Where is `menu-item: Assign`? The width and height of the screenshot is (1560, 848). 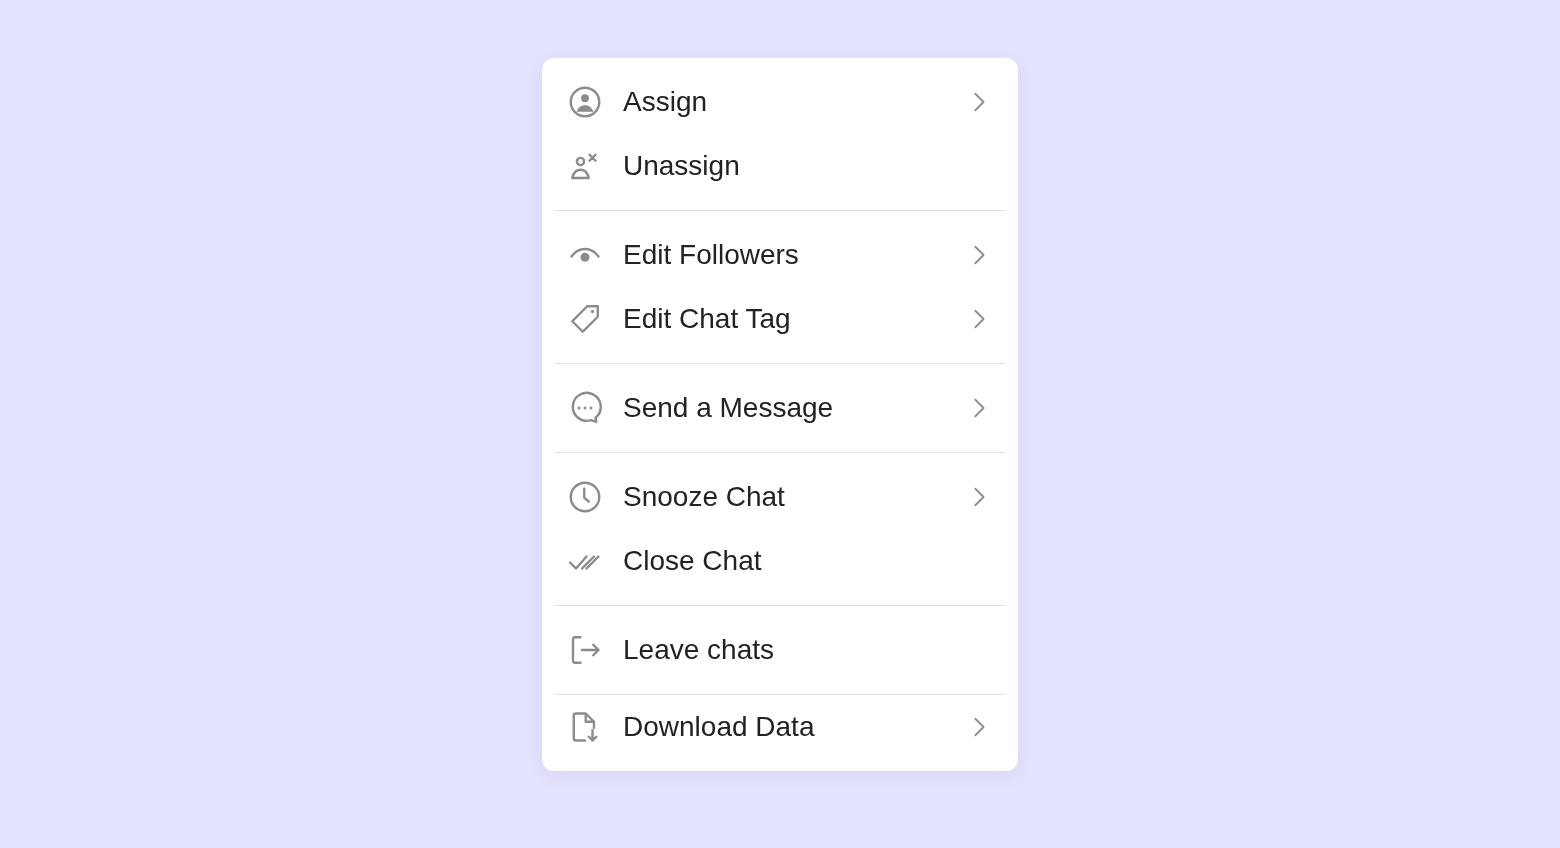 menu-item: Assign is located at coordinates (780, 102).